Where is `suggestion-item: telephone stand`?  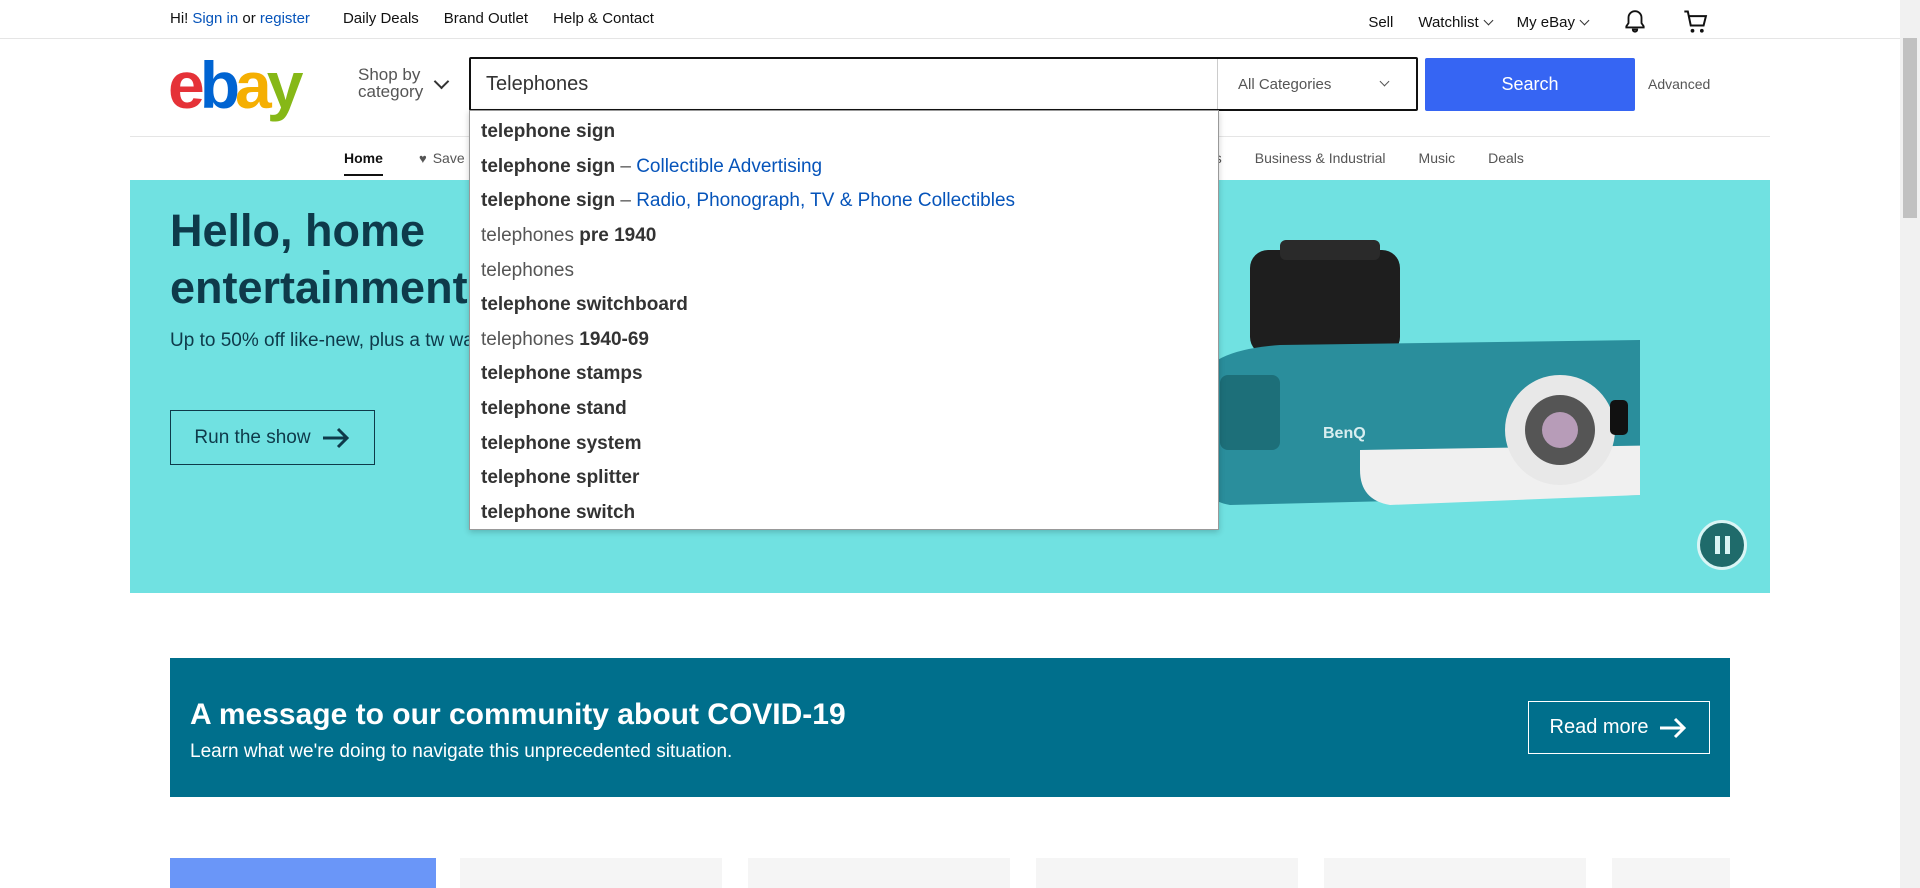
suggestion-item: telephone stand is located at coordinates (844, 409).